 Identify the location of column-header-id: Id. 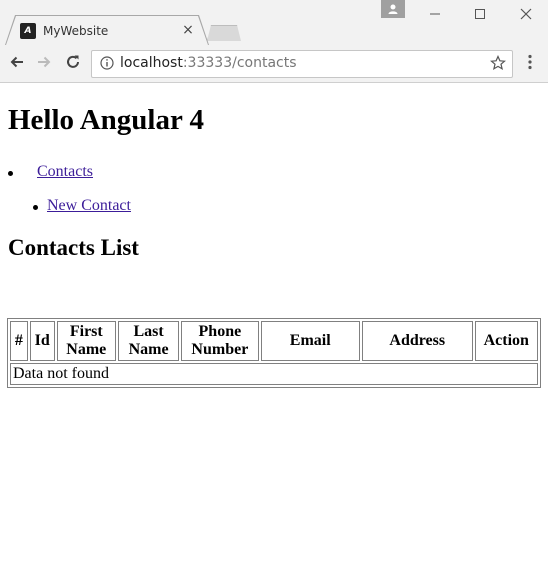
(42, 341).